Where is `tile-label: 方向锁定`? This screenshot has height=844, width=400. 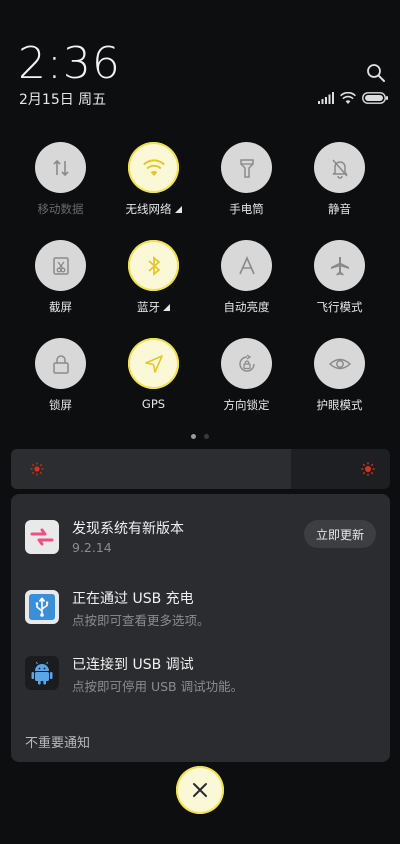 tile-label: 方向锁定 is located at coordinates (246, 405).